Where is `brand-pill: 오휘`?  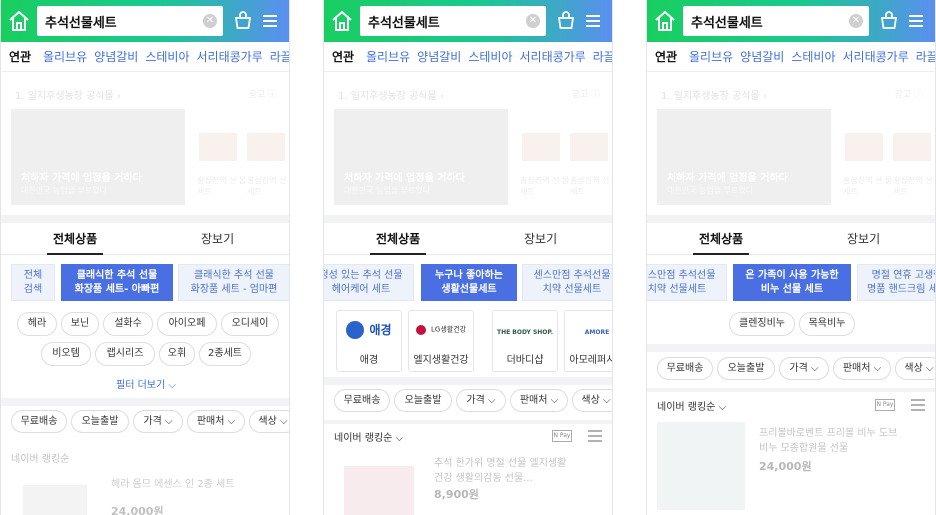 brand-pill: 오휘 is located at coordinates (177, 354).